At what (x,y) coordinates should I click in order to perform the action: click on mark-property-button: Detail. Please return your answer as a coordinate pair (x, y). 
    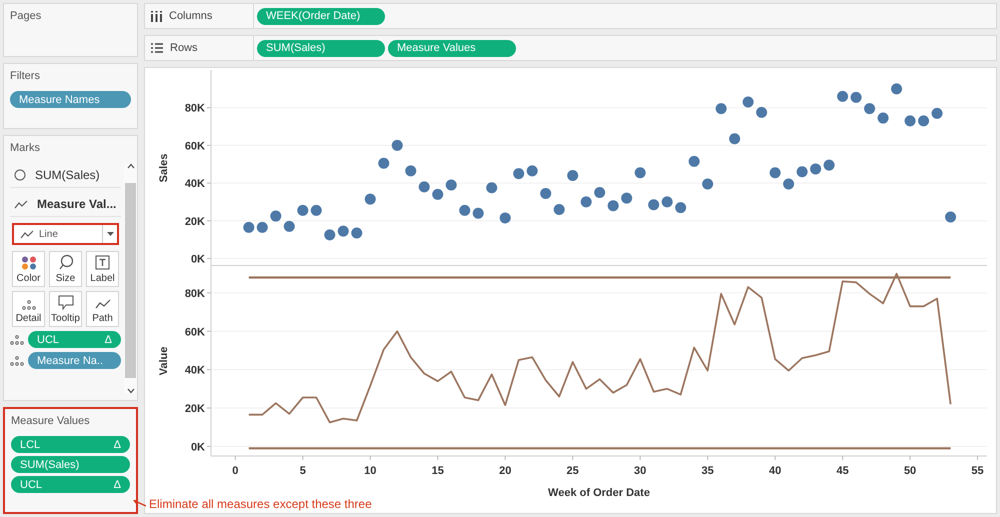
    Looking at the image, I should click on (28, 309).